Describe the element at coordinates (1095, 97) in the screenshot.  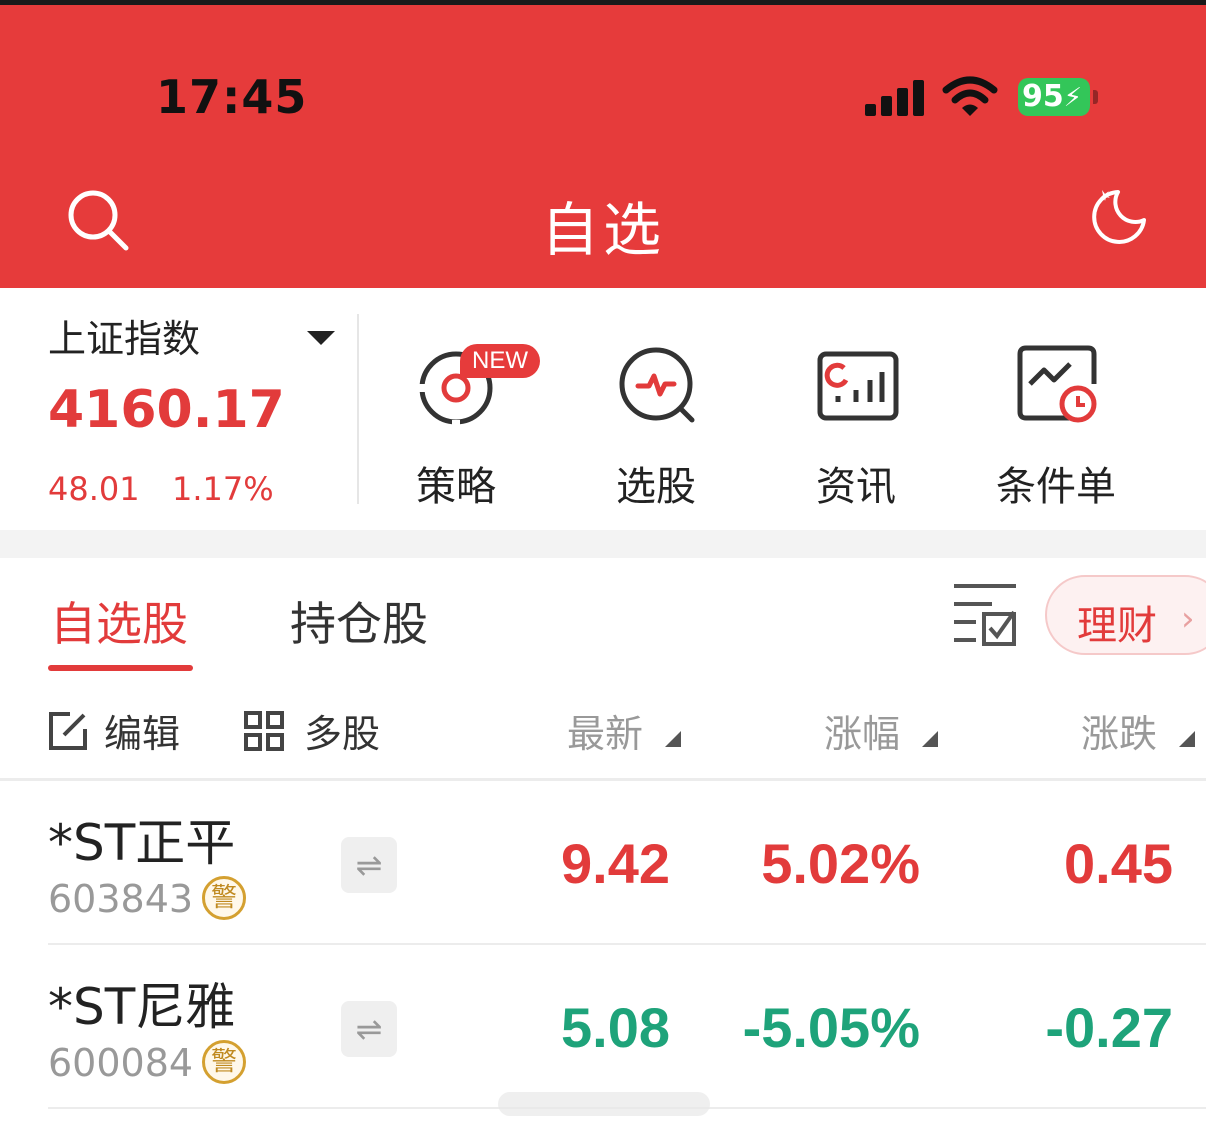
I see `battery-tip` at that location.